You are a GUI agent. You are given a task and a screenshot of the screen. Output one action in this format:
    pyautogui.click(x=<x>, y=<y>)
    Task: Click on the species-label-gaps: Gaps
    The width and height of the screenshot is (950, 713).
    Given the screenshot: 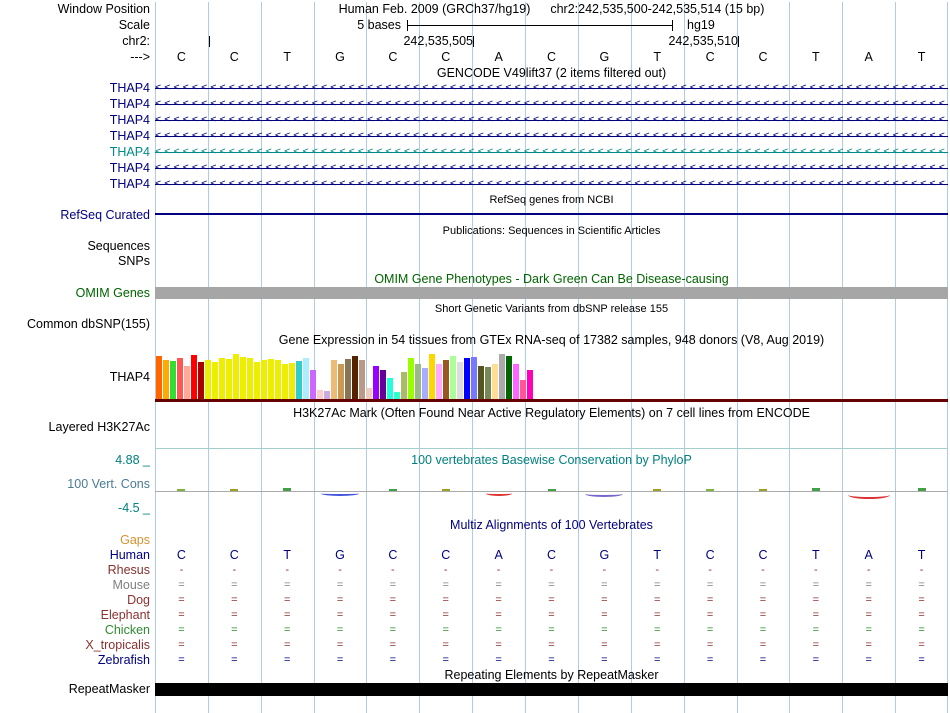 What is the action you would take?
    pyautogui.click(x=135, y=540)
    